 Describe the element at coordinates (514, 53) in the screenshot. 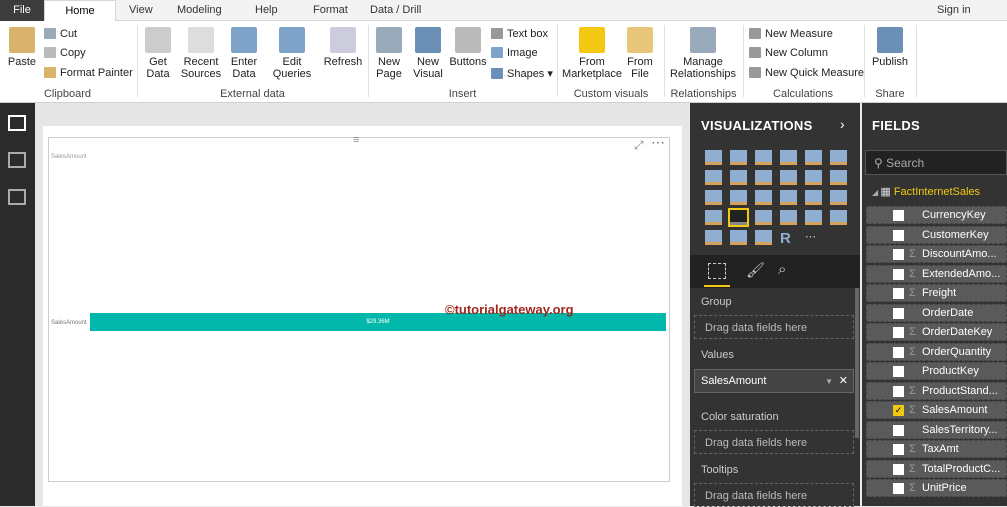

I see `image-button: Image` at that location.